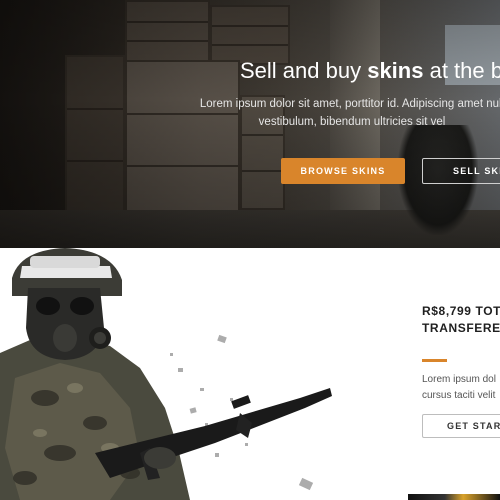 The width and height of the screenshot is (500, 500). I want to click on accent-divider, so click(434, 360).